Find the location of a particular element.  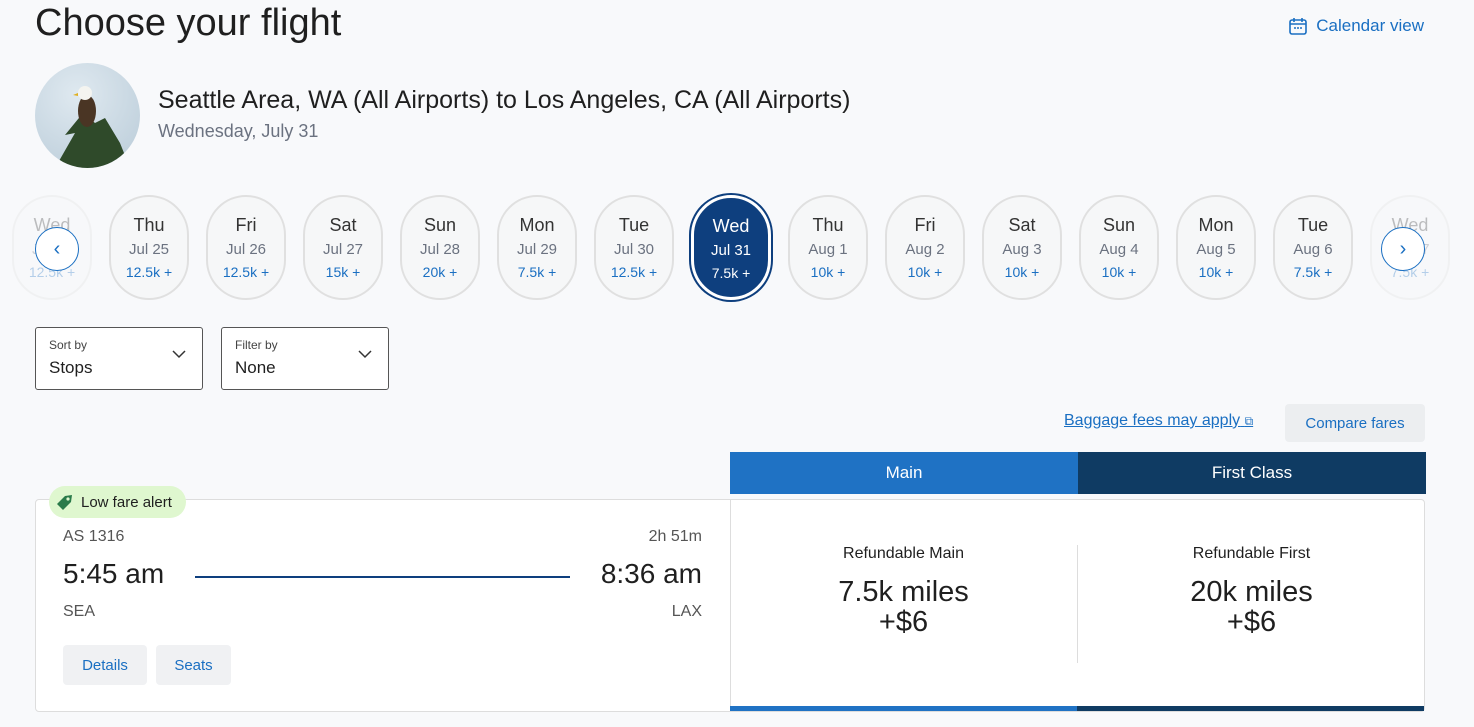

day-date: Aug 6 is located at coordinates (1313, 249).